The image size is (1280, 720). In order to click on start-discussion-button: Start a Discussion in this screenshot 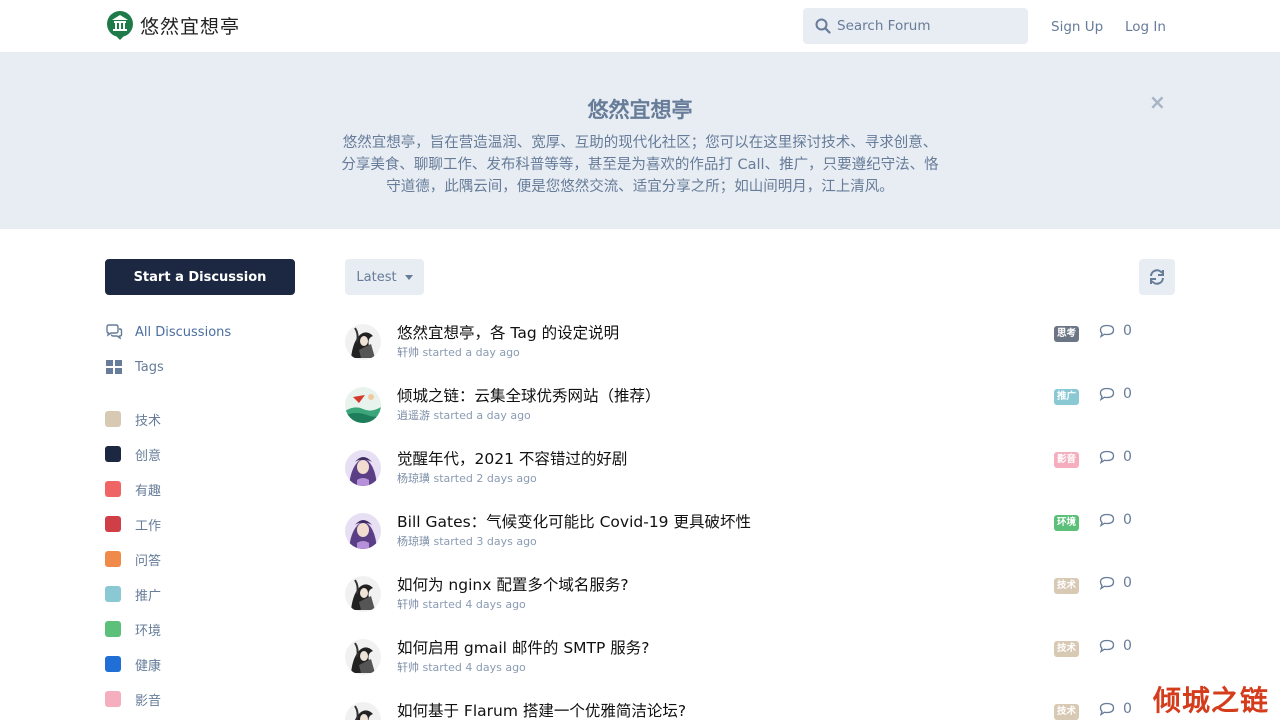, I will do `click(200, 277)`.